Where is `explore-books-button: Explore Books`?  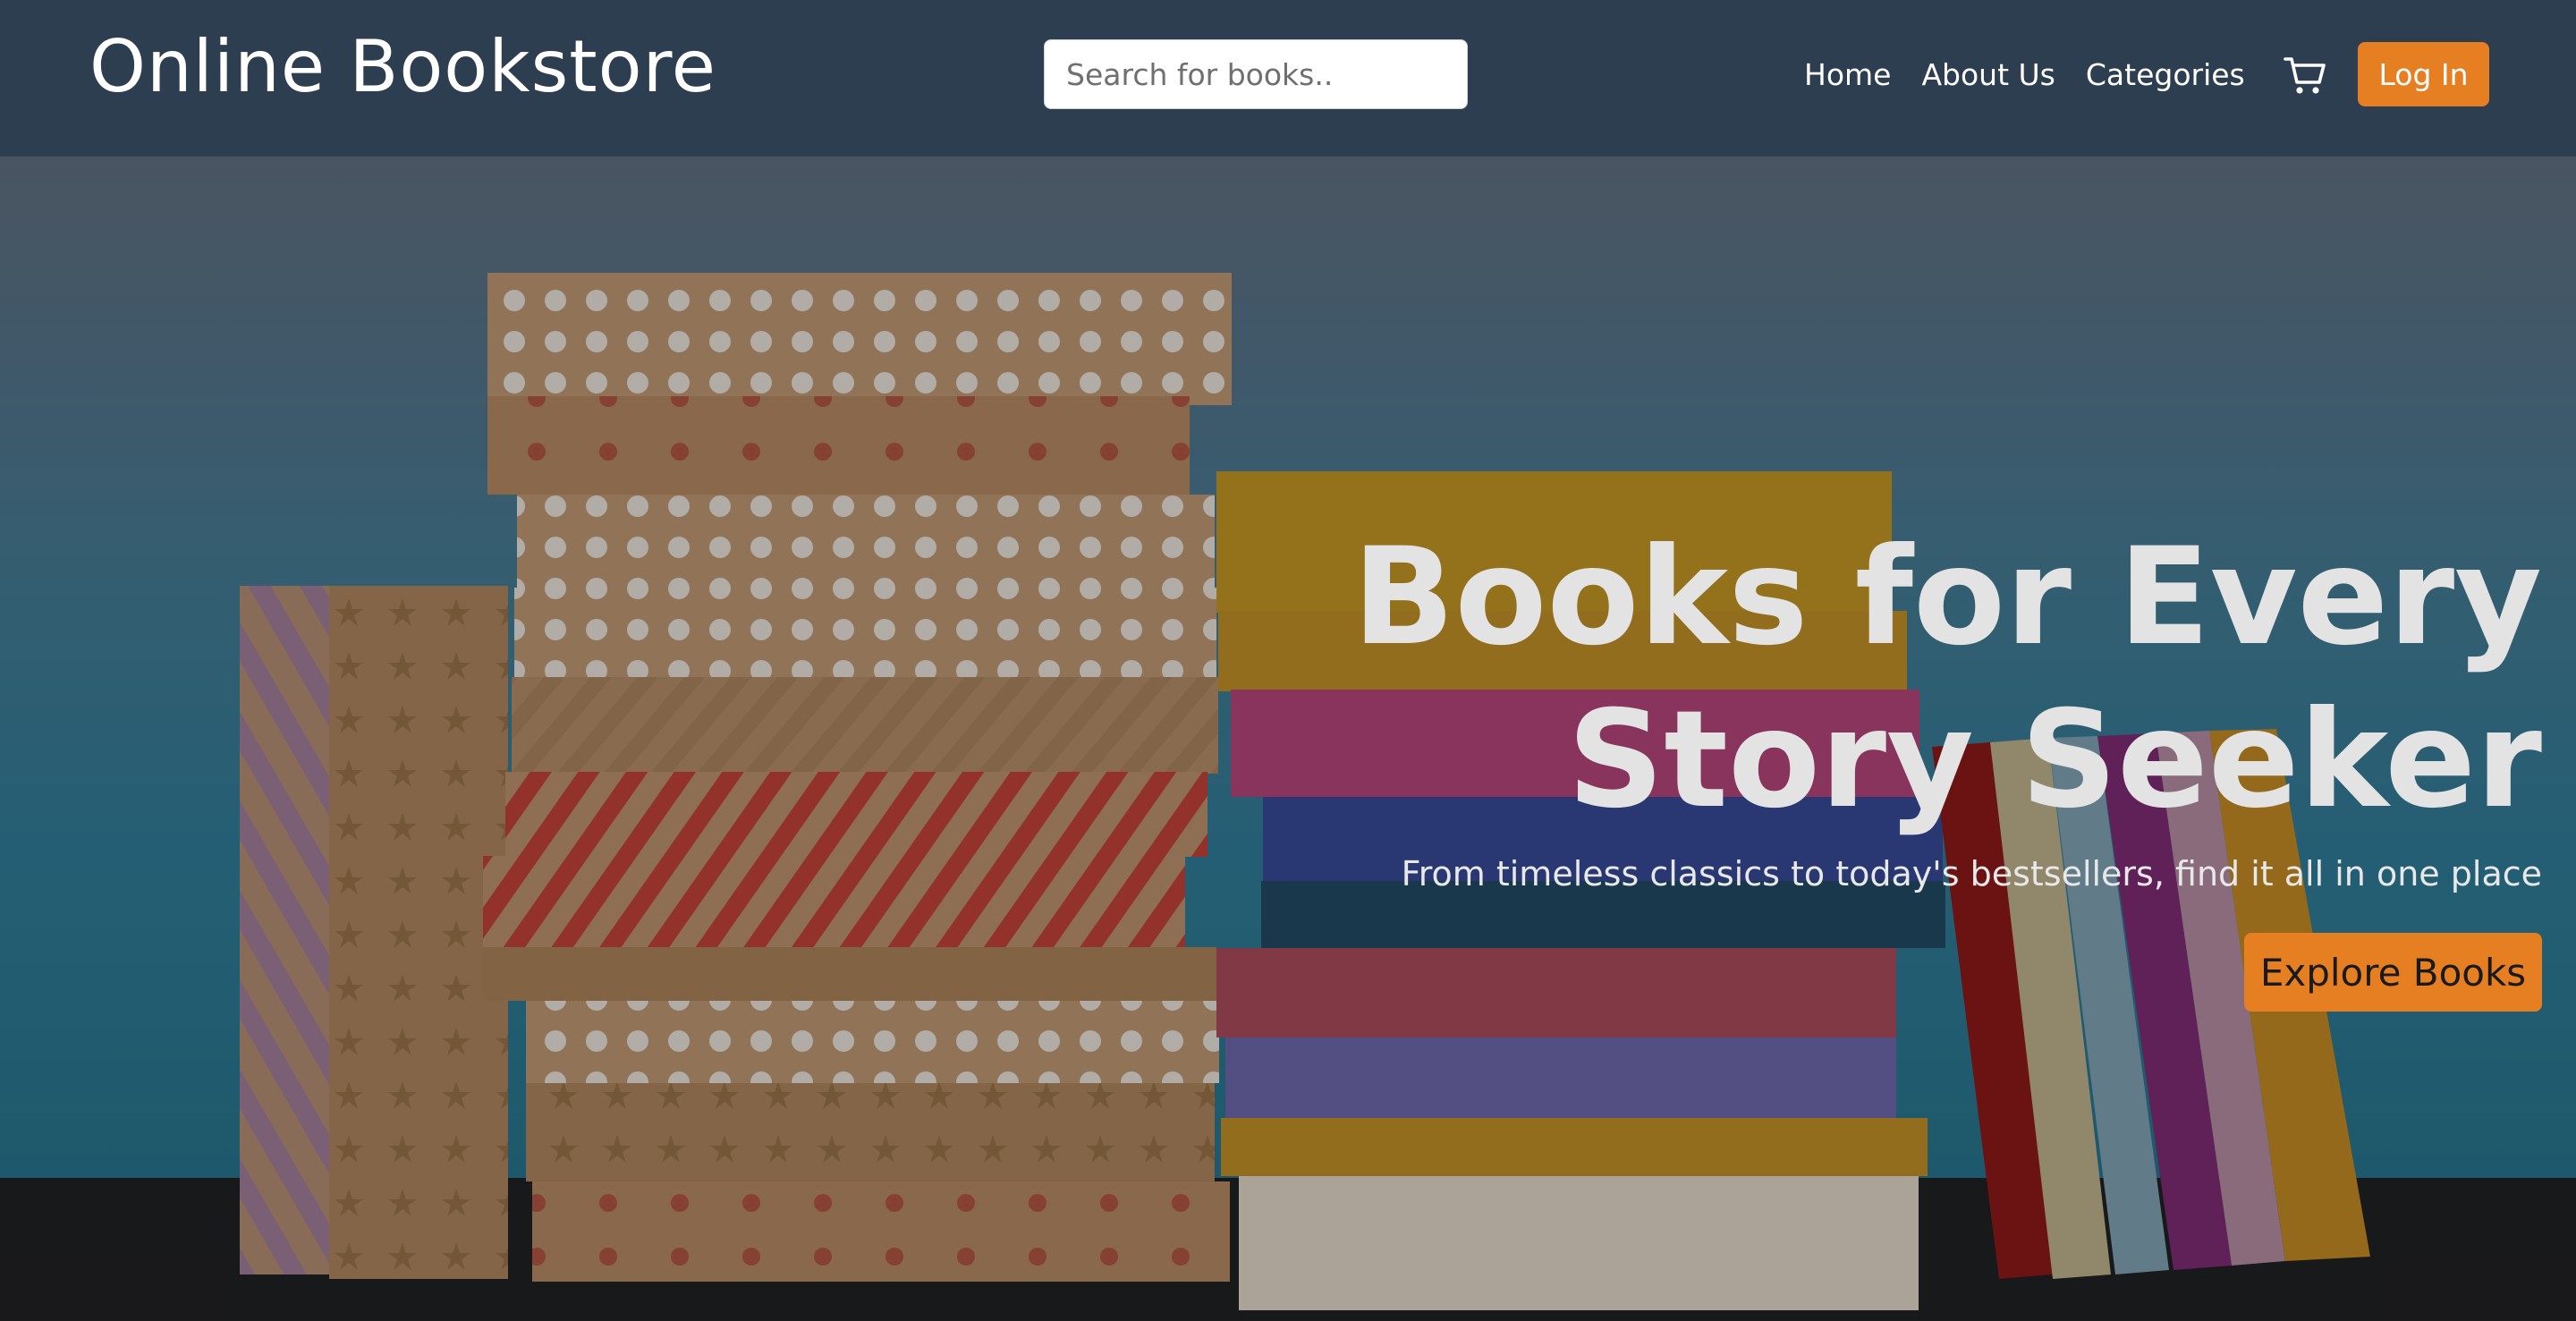 explore-books-button: Explore Books is located at coordinates (2393, 973).